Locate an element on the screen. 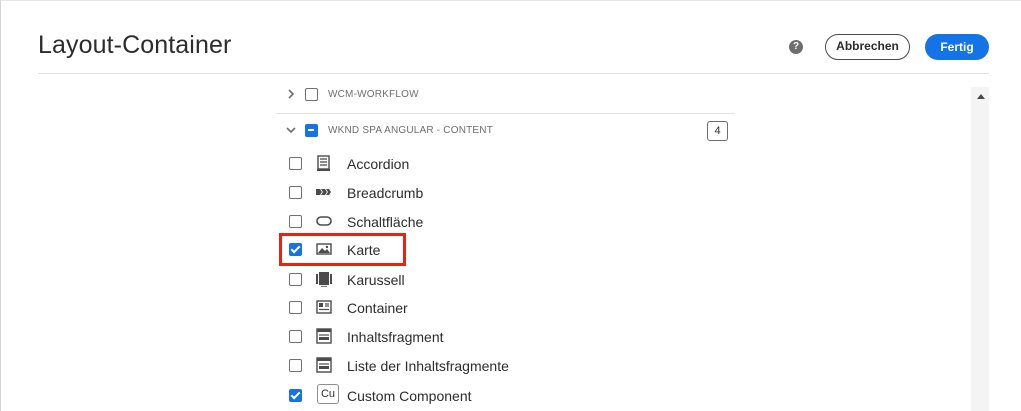 This screenshot has width=1021, height=411. component-label: Breadcrumb is located at coordinates (385, 193).